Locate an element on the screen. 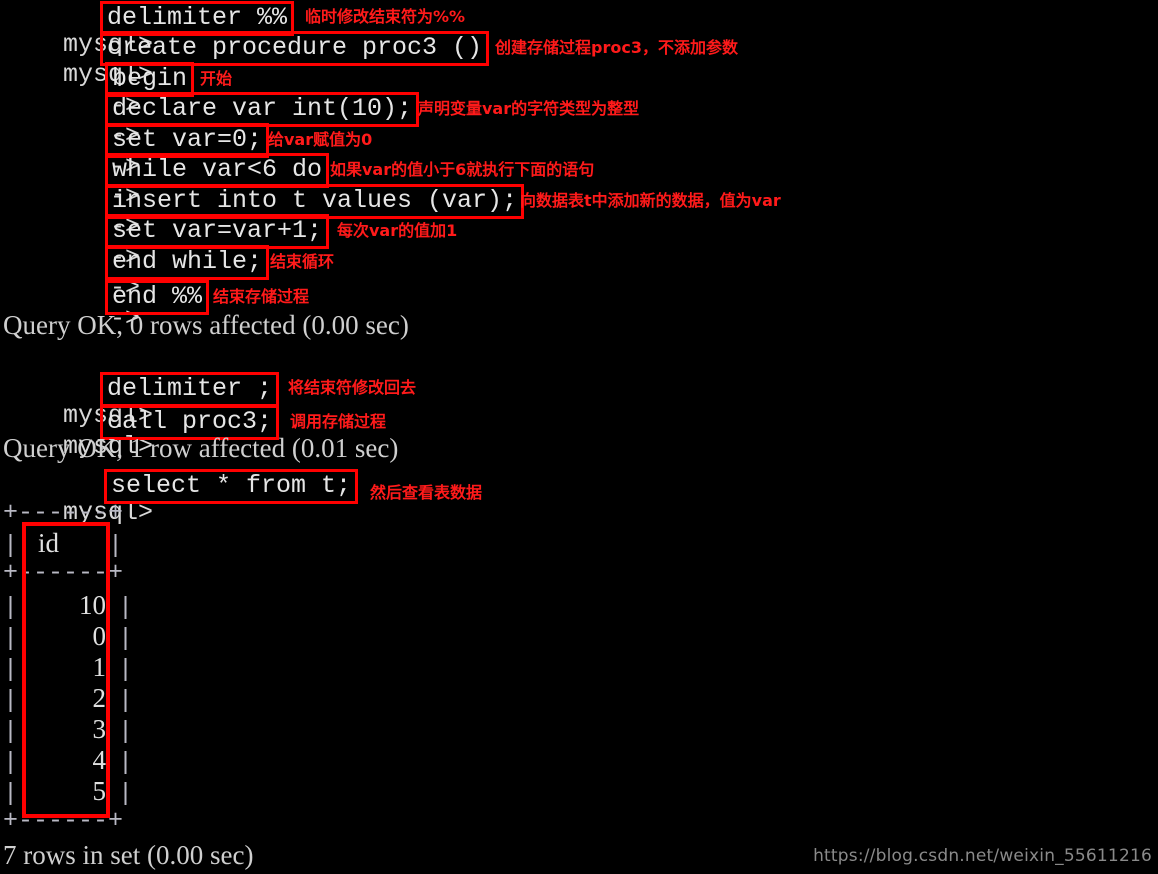 The width and height of the screenshot is (1158, 874). table-cell-id: 2 is located at coordinates (99, 698).